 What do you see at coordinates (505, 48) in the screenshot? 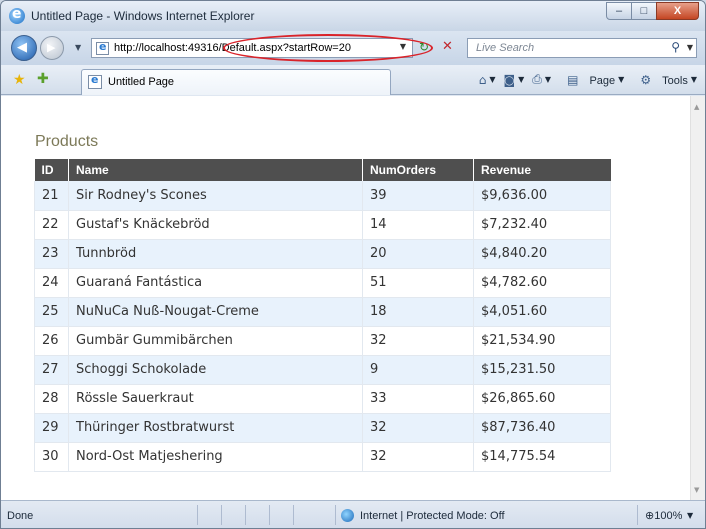
I see `search-placeholder: Live Search` at bounding box center [505, 48].